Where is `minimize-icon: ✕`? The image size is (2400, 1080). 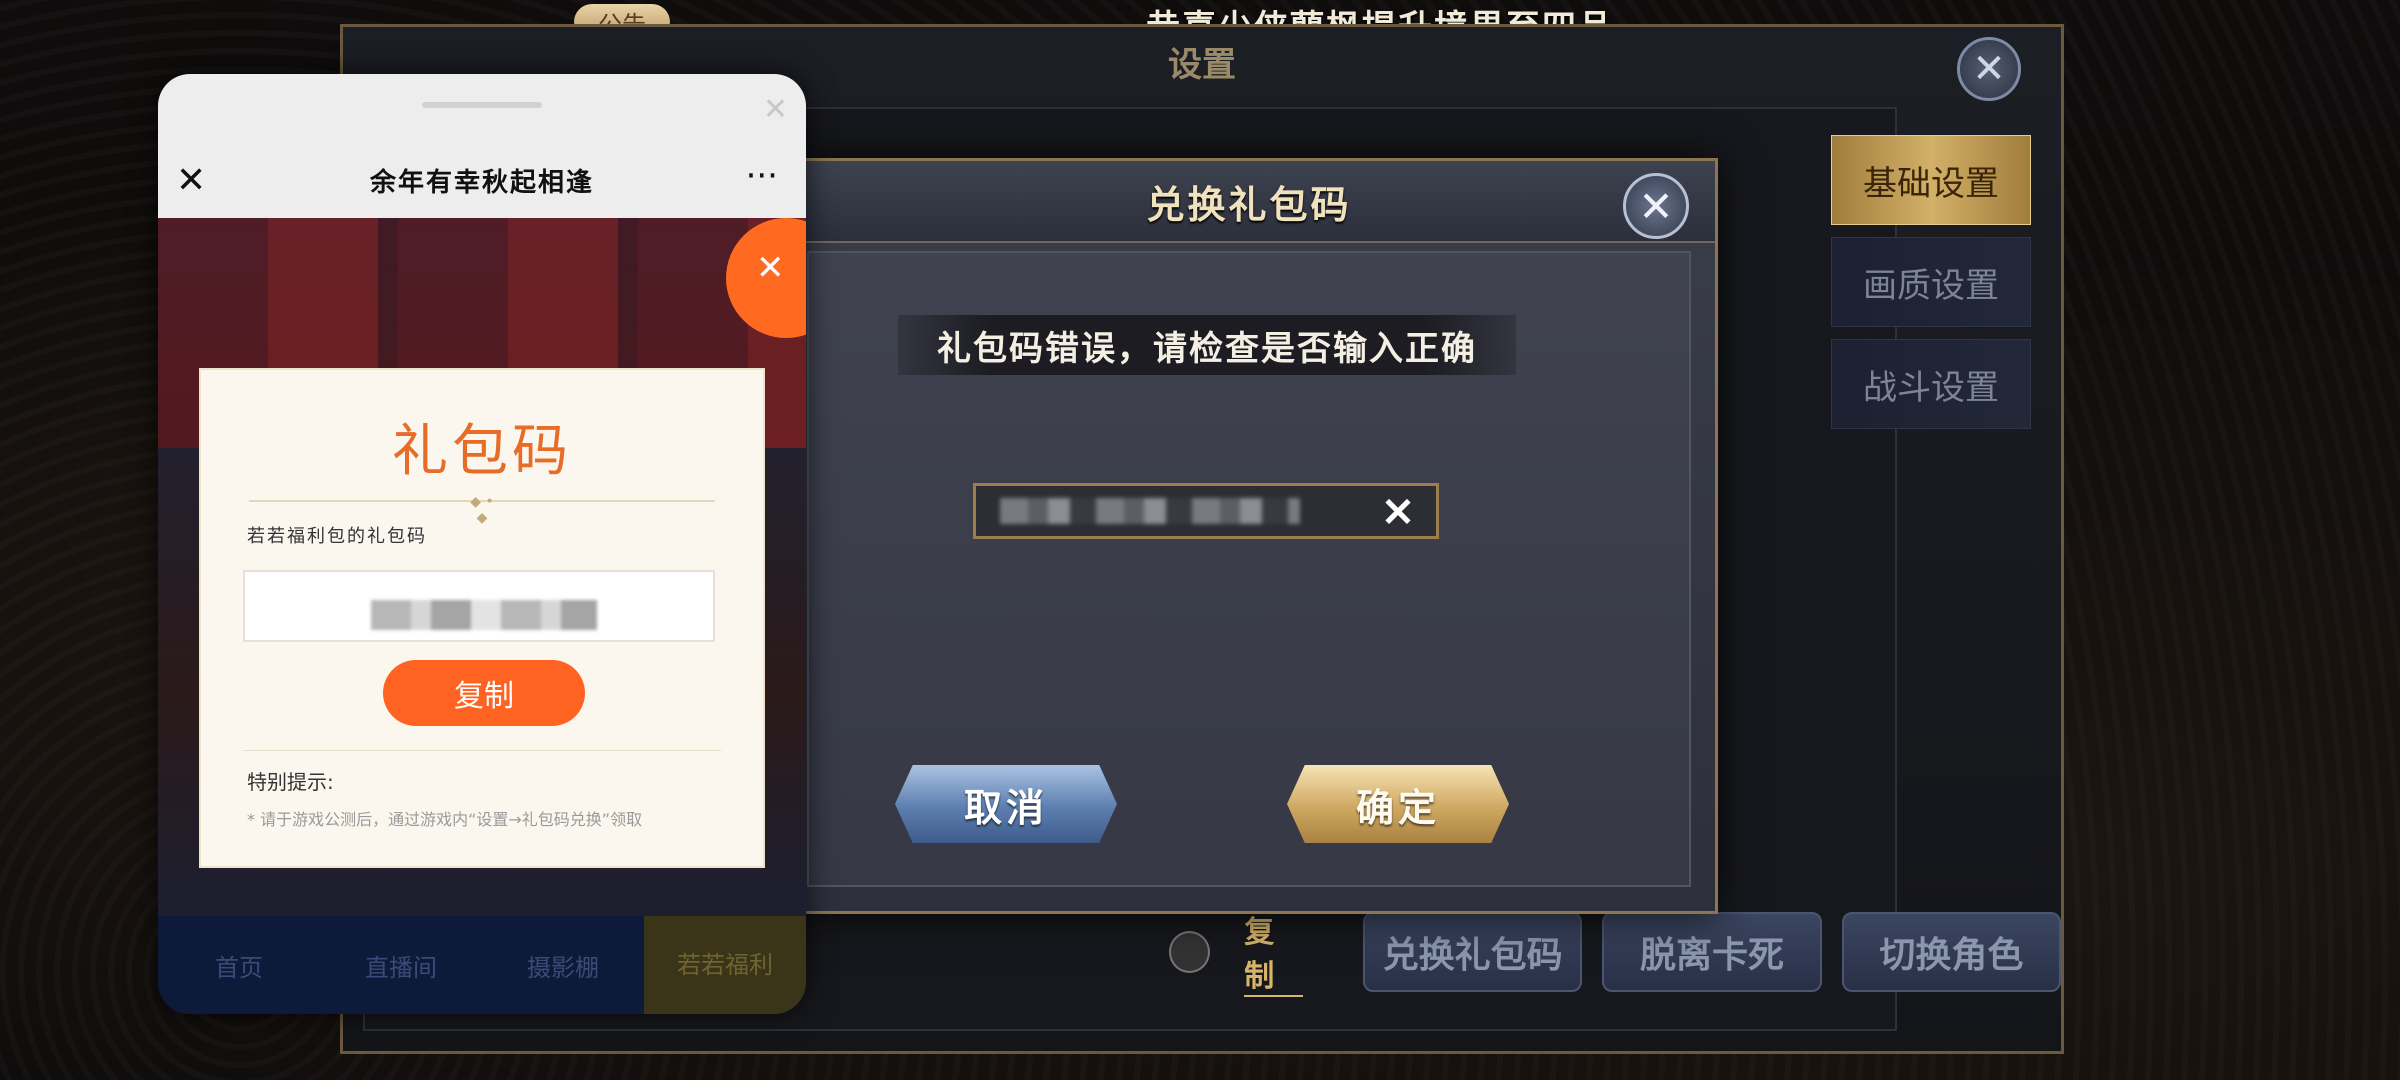
minimize-icon: ✕ is located at coordinates (775, 109).